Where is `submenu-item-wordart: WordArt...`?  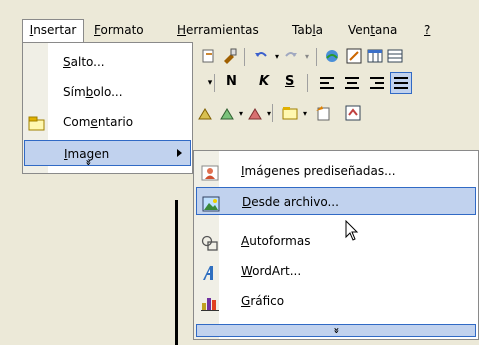
submenu-item-wordart: WordArt... is located at coordinates (336, 271).